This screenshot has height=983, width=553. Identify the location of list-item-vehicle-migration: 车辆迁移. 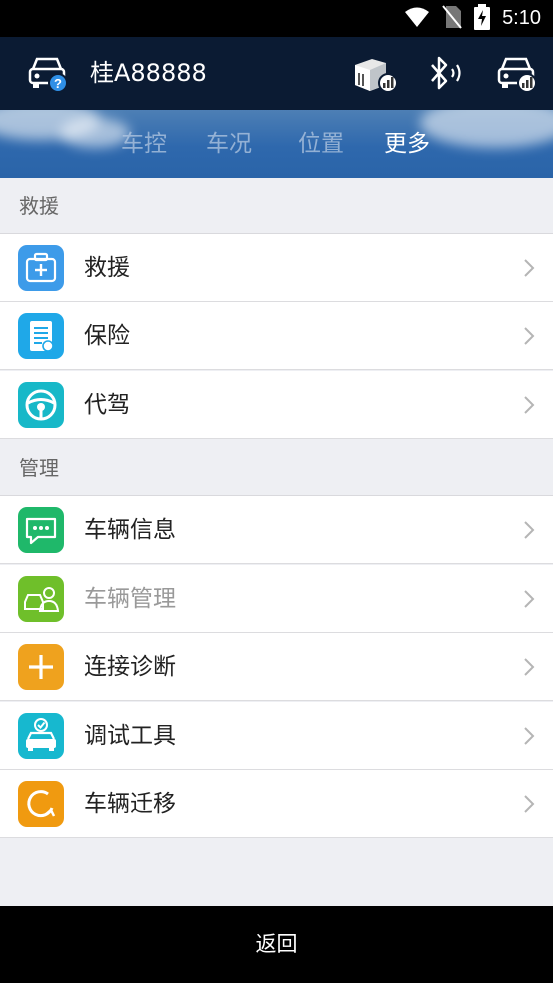
(276, 804).